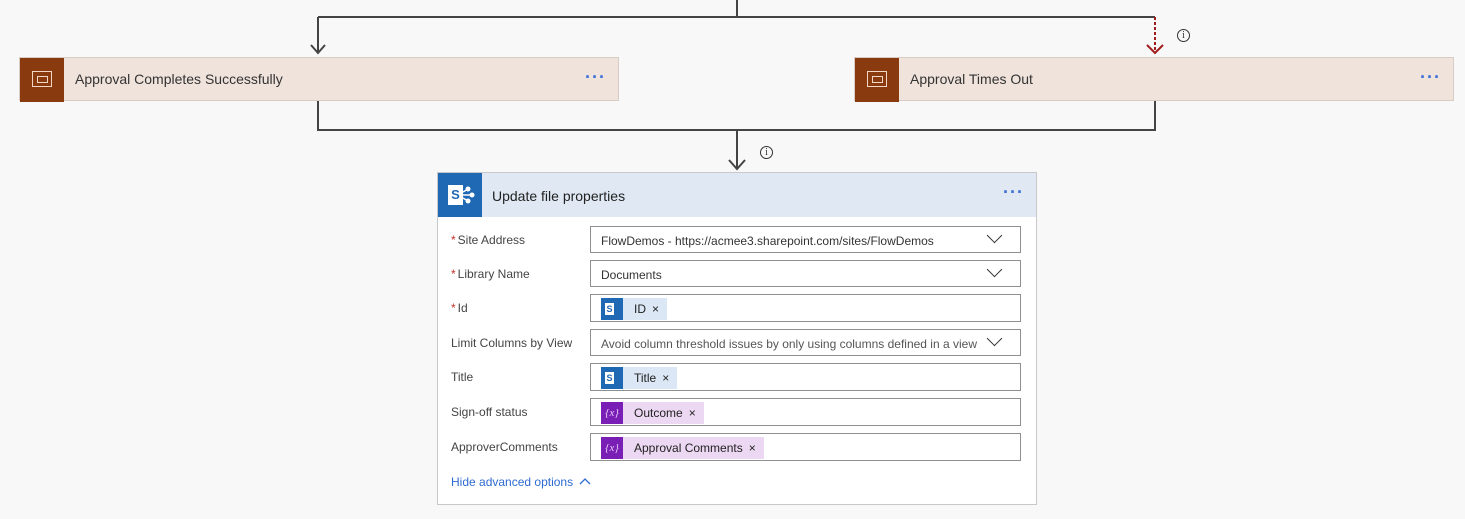 This screenshot has width=1465, height=519. I want to click on field-label-id: * Id, so click(459, 308).